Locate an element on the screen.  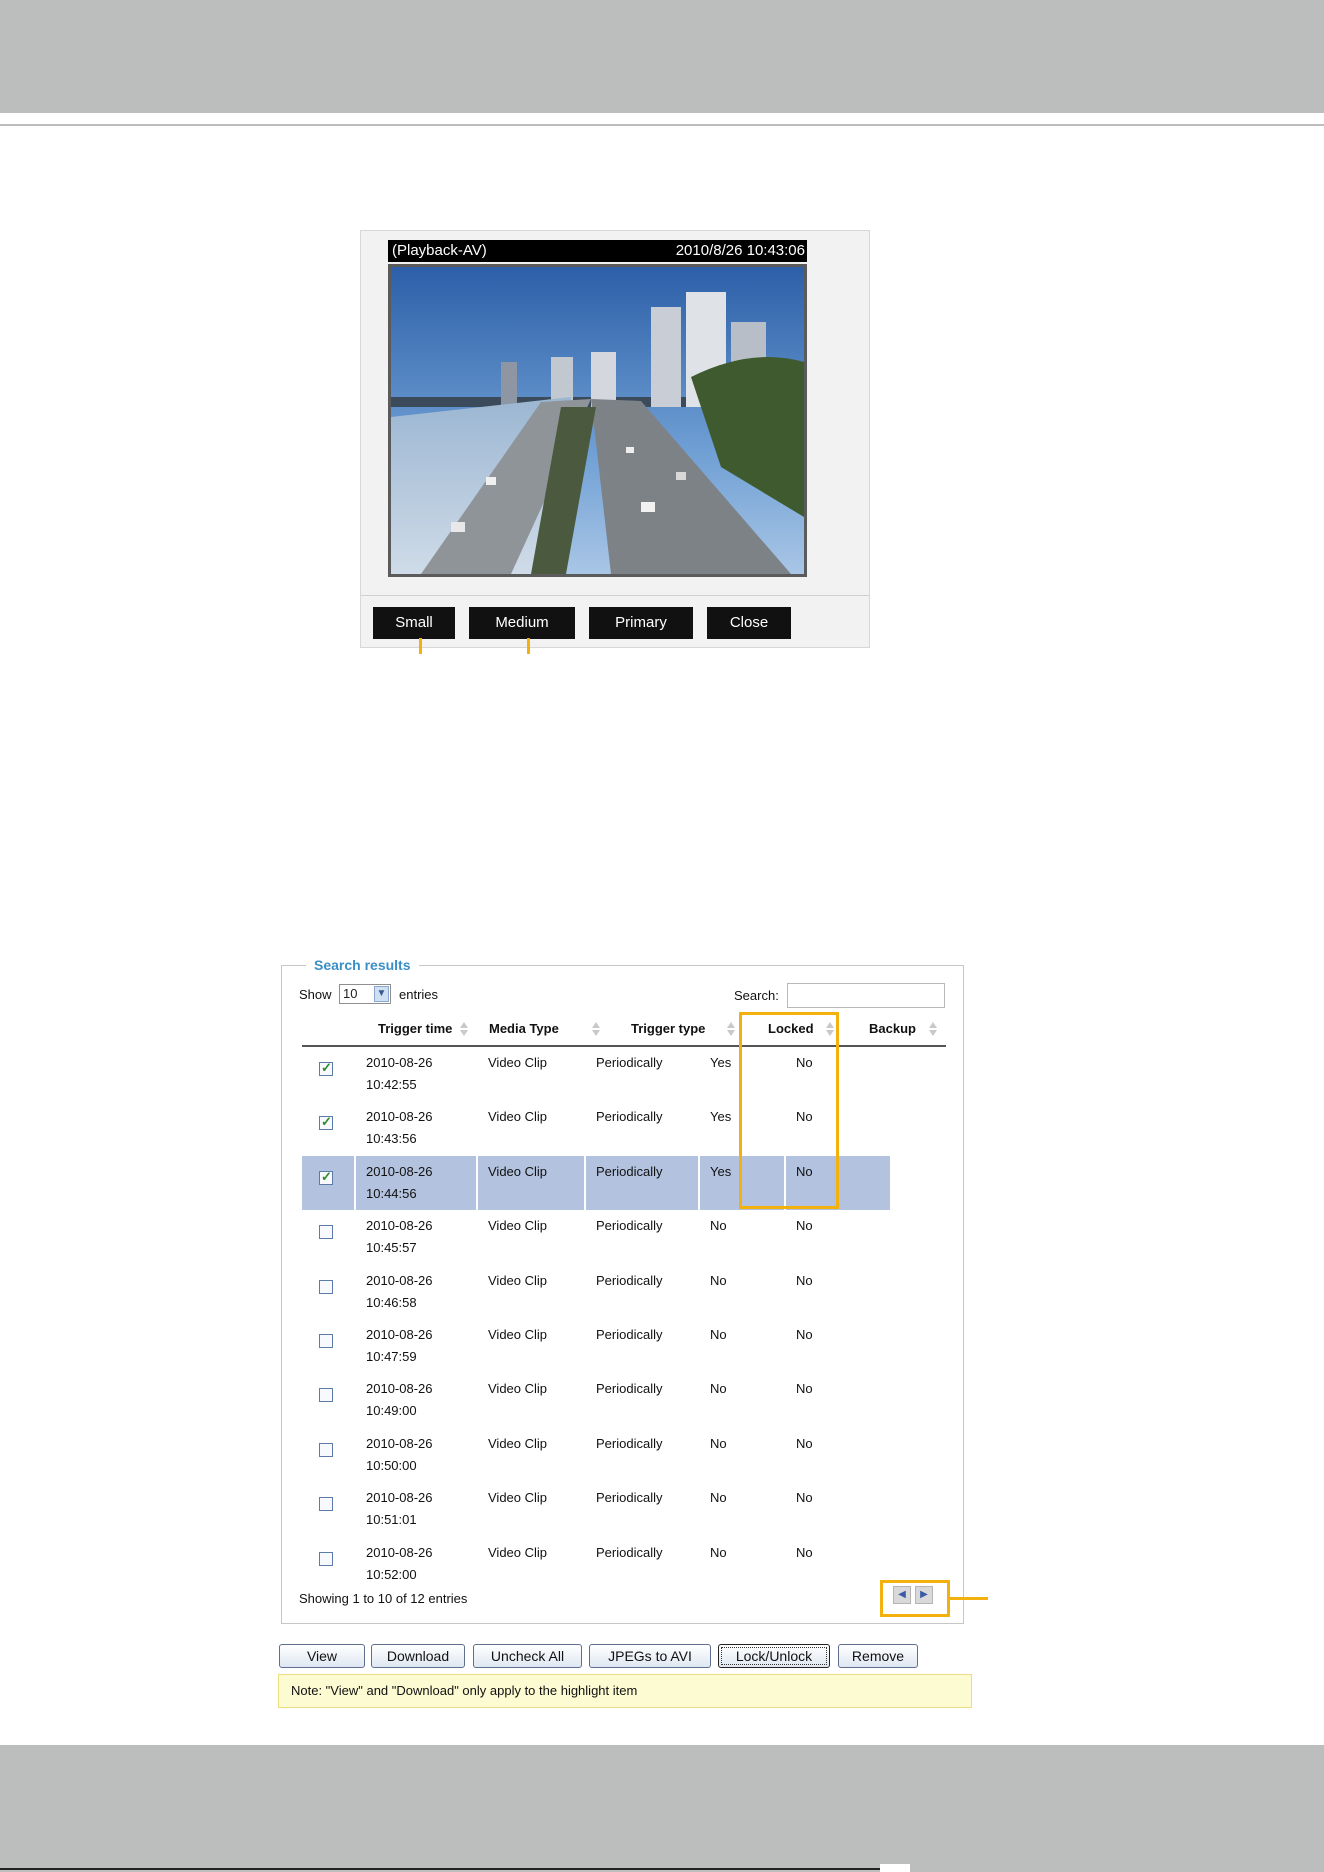
playback-title-bar: (Playback-AV) 2010/8/26 10:43:06 is located at coordinates (597, 251).